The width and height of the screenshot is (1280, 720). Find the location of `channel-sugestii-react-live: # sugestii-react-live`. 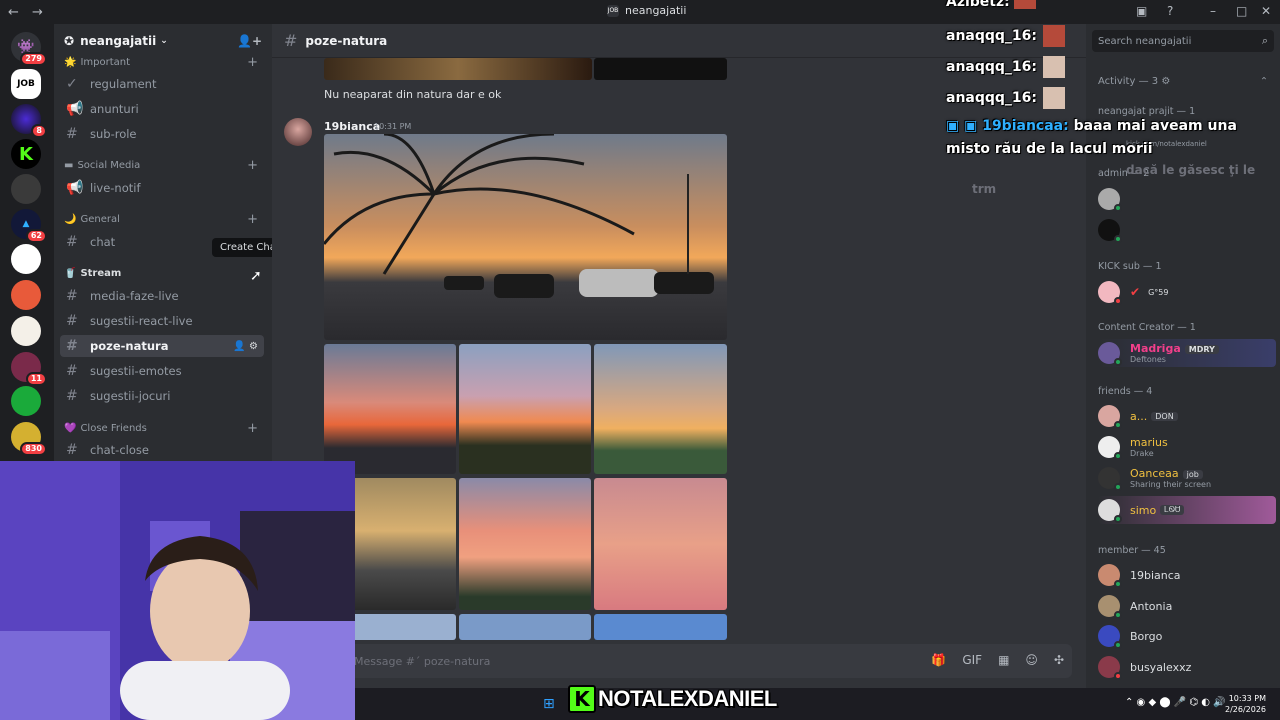

channel-sugestii-react-live: # sugestii-react-live is located at coordinates (162, 321).